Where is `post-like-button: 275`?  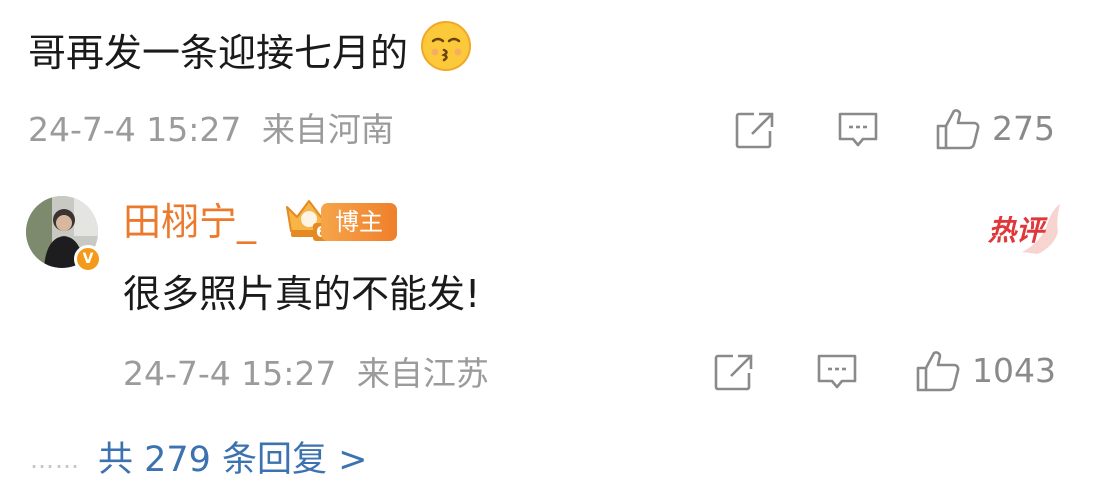
post-like-button: 275 is located at coordinates (994, 129).